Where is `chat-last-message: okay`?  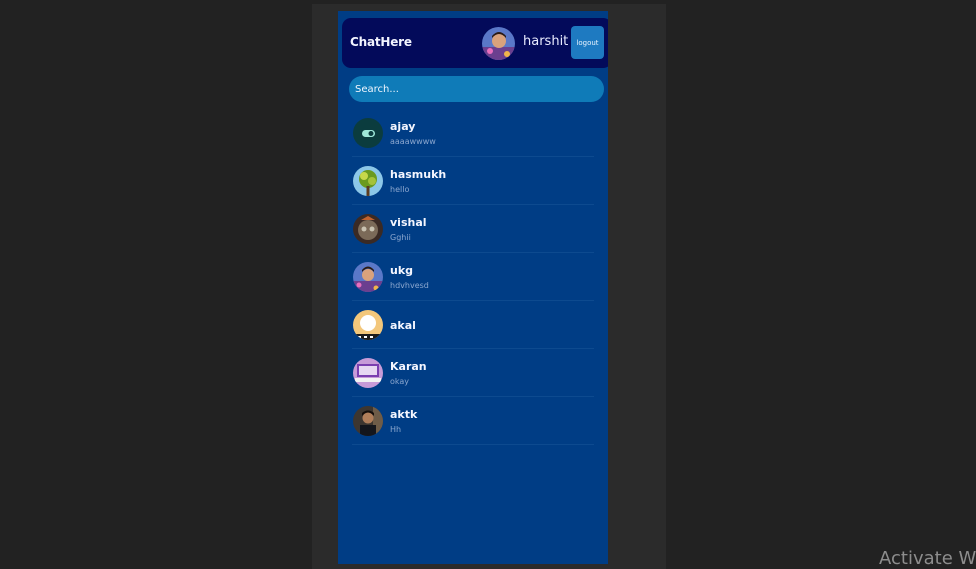 chat-last-message: okay is located at coordinates (400, 381).